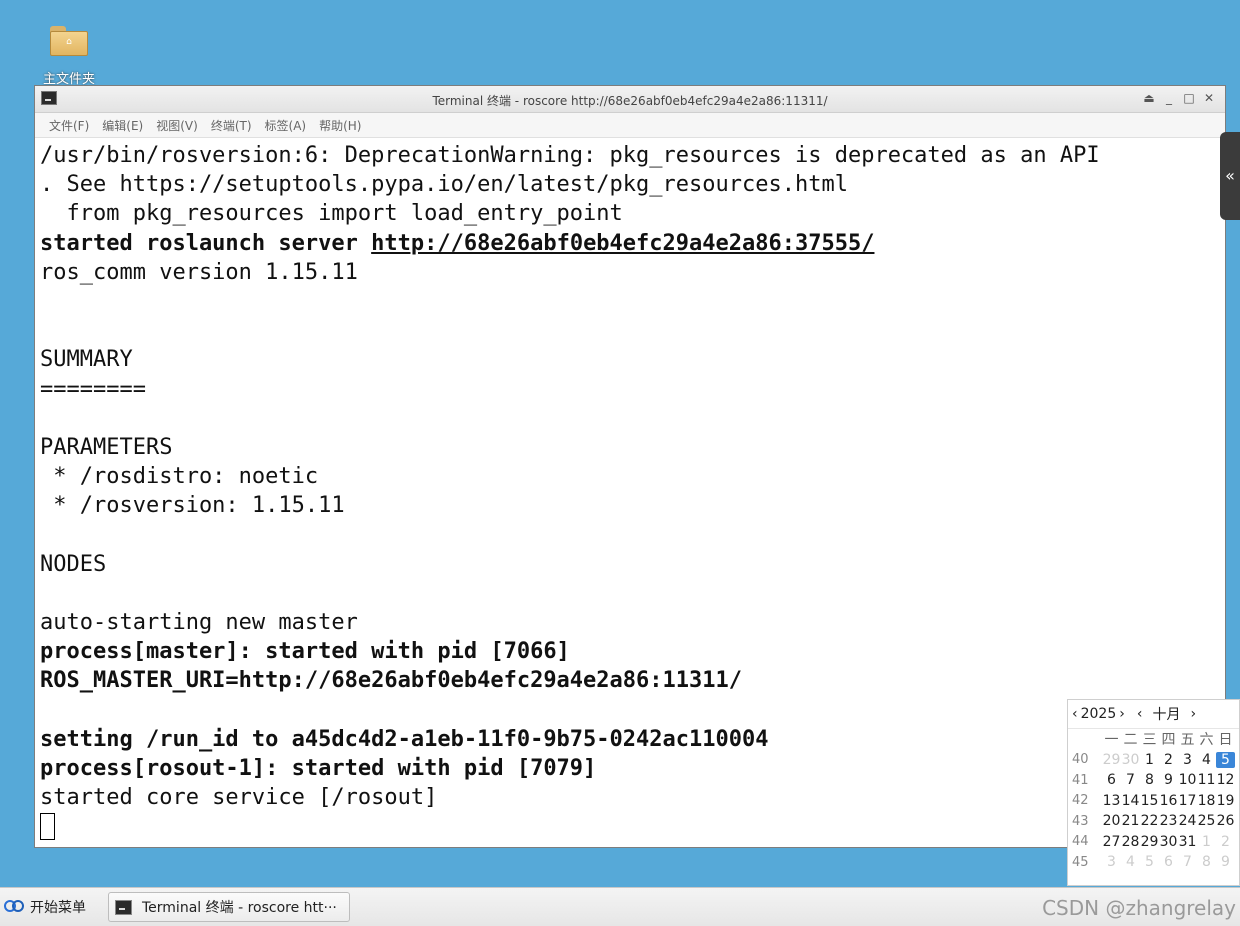 The image size is (1240, 926). What do you see at coordinates (1149, 821) in the screenshot?
I see `calendar-day: 22` at bounding box center [1149, 821].